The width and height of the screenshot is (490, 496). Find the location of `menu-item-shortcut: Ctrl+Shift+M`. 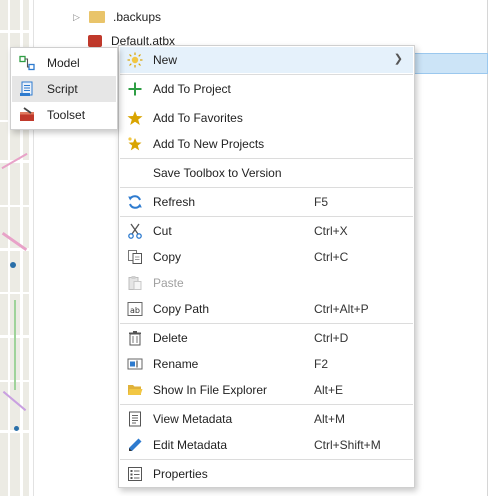

menu-item-shortcut: Ctrl+Shift+M is located at coordinates (347, 445).